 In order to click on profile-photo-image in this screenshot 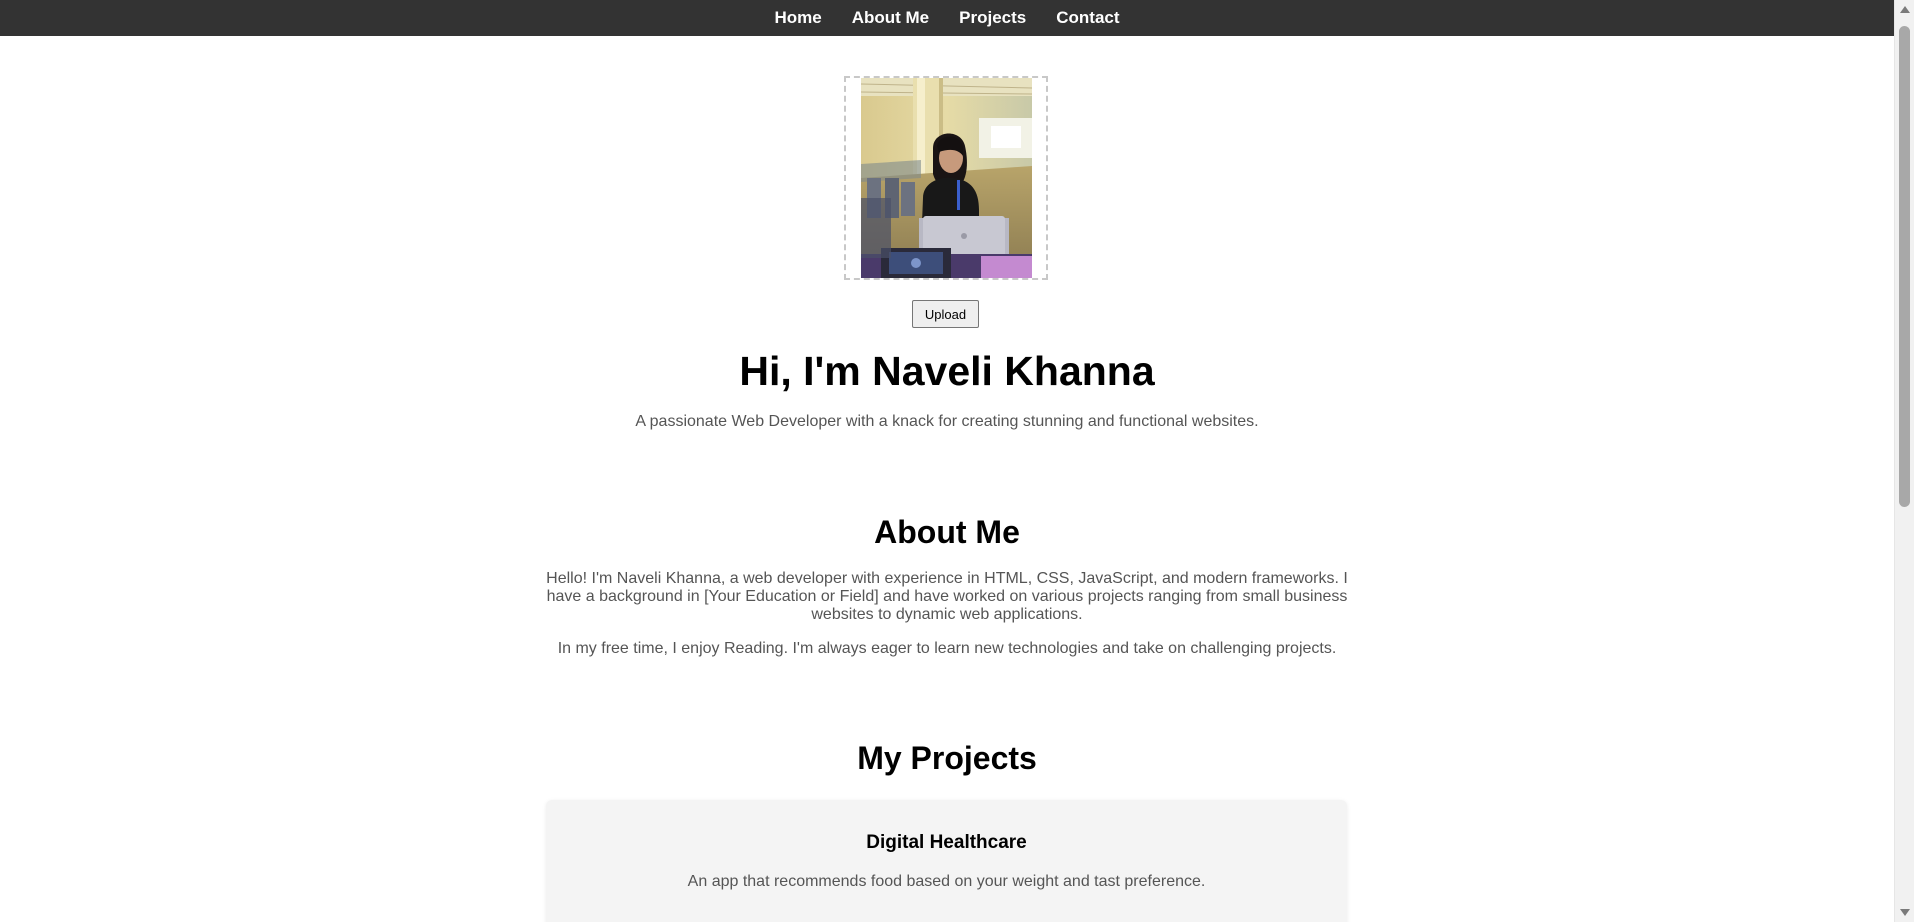, I will do `click(946, 178)`.